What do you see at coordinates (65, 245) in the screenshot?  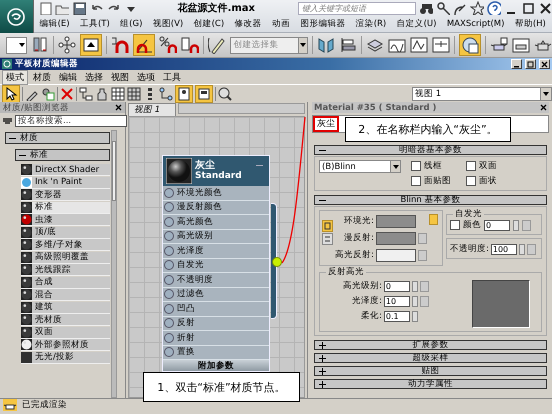 I see `material-list-item: 多维/子对象` at bounding box center [65, 245].